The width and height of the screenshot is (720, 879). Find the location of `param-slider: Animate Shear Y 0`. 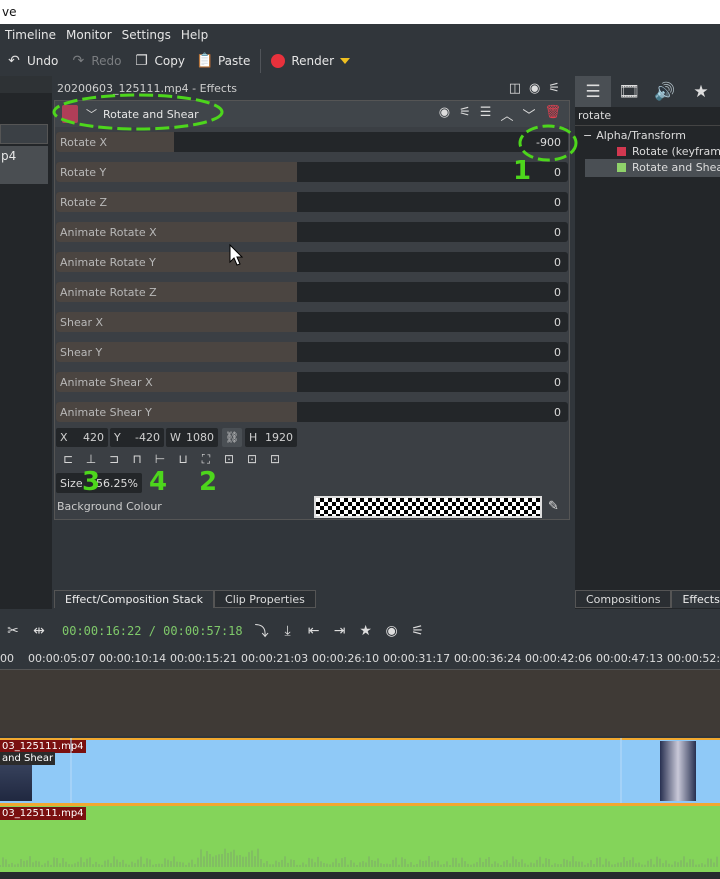

param-slider: Animate Shear Y 0 is located at coordinates (312, 412).